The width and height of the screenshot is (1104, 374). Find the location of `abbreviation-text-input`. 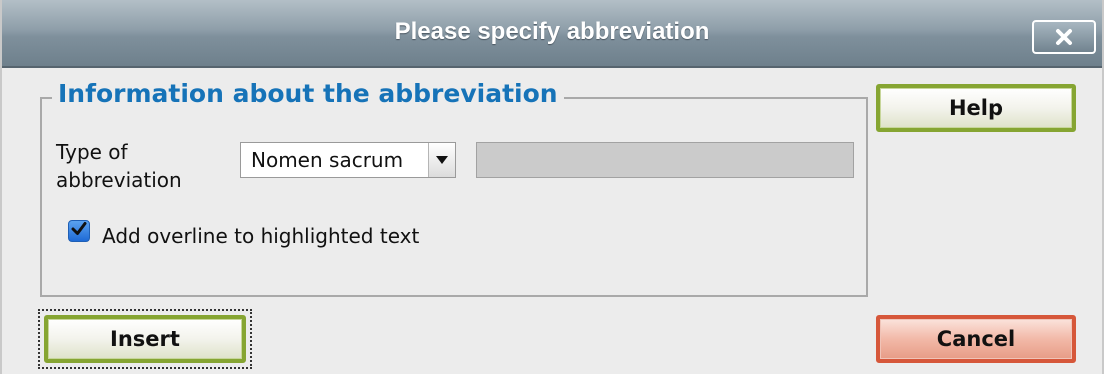

abbreviation-text-input is located at coordinates (665, 160).